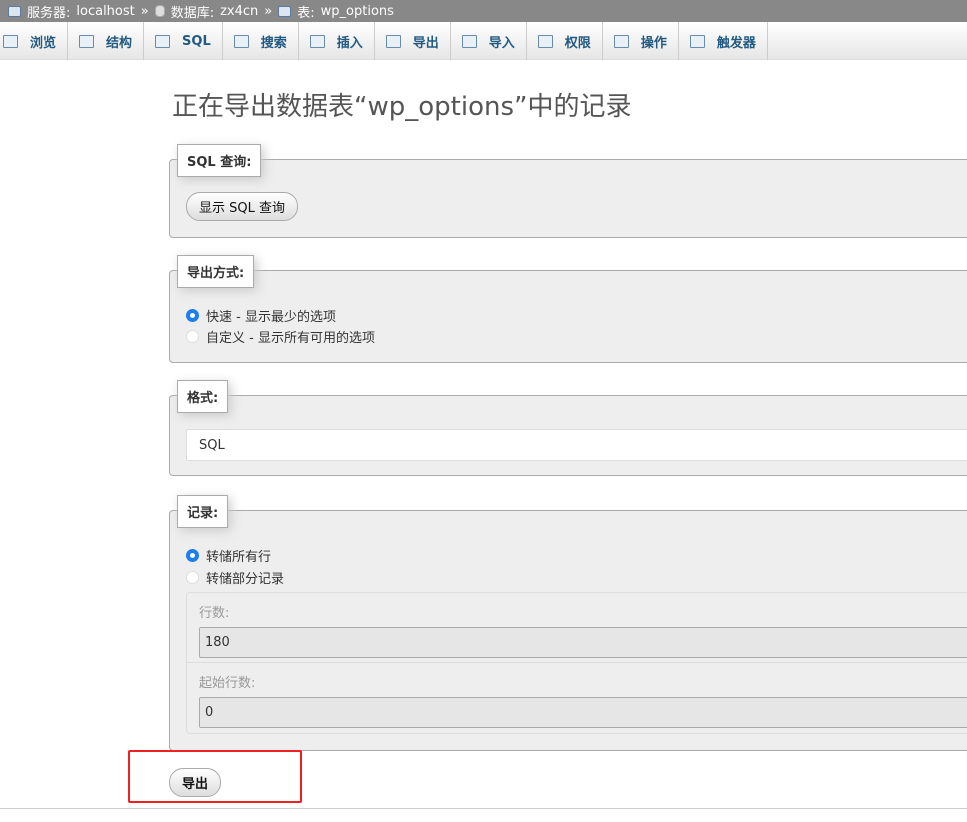 The height and width of the screenshot is (822, 967). I want to click on tab-privileges: 权限, so click(565, 41).